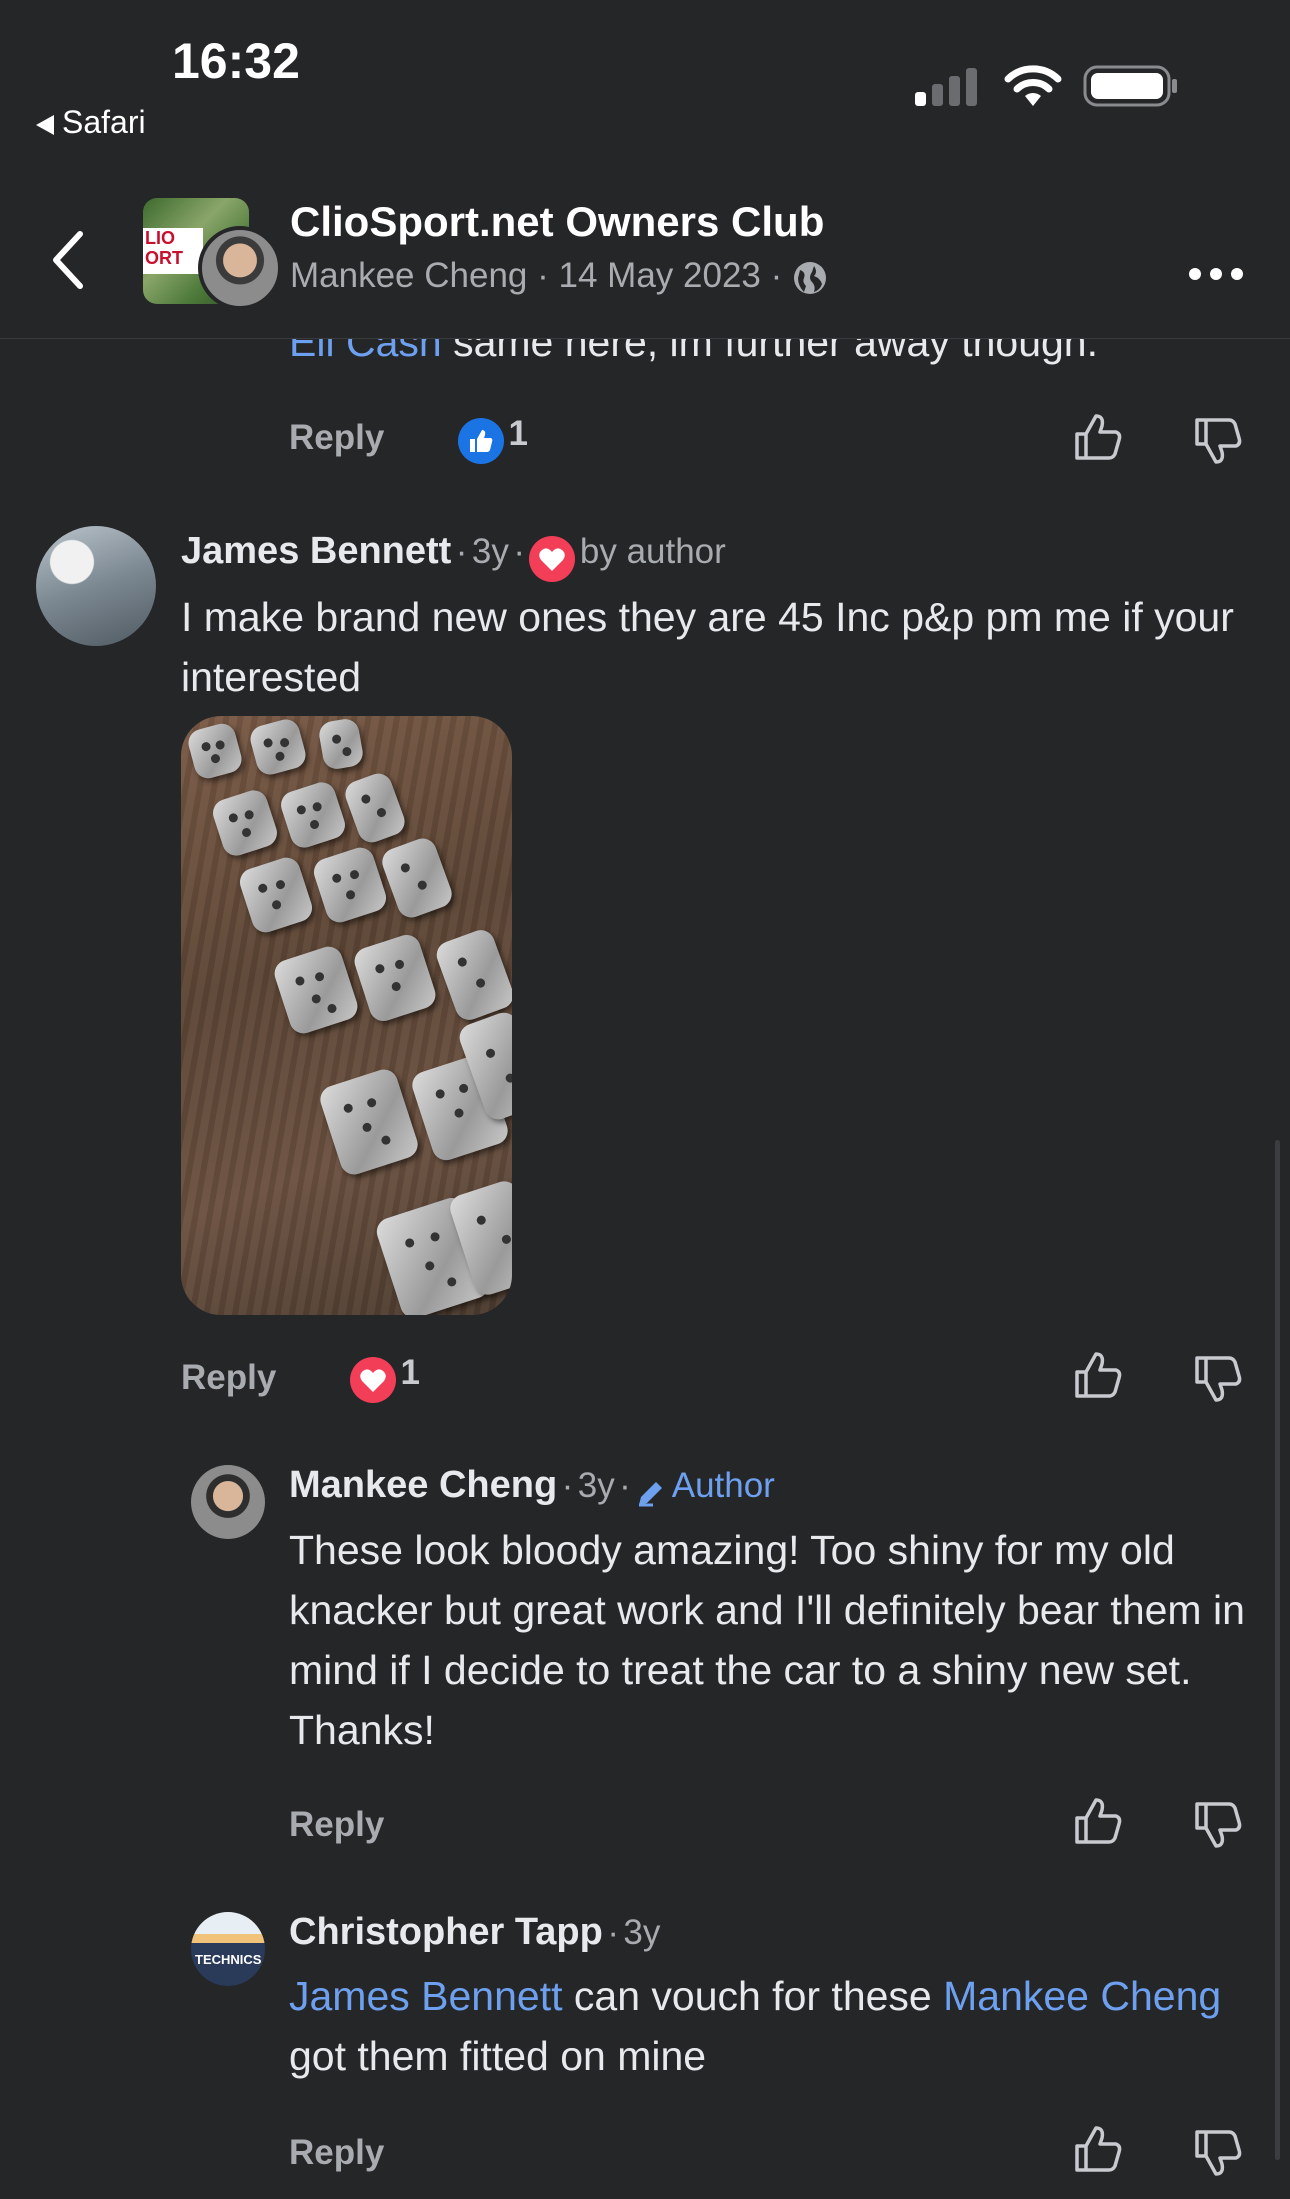 The width and height of the screenshot is (1290, 2199). What do you see at coordinates (453, 556) in the screenshot?
I see `comment-header: James Bennett · 3y · by author` at bounding box center [453, 556].